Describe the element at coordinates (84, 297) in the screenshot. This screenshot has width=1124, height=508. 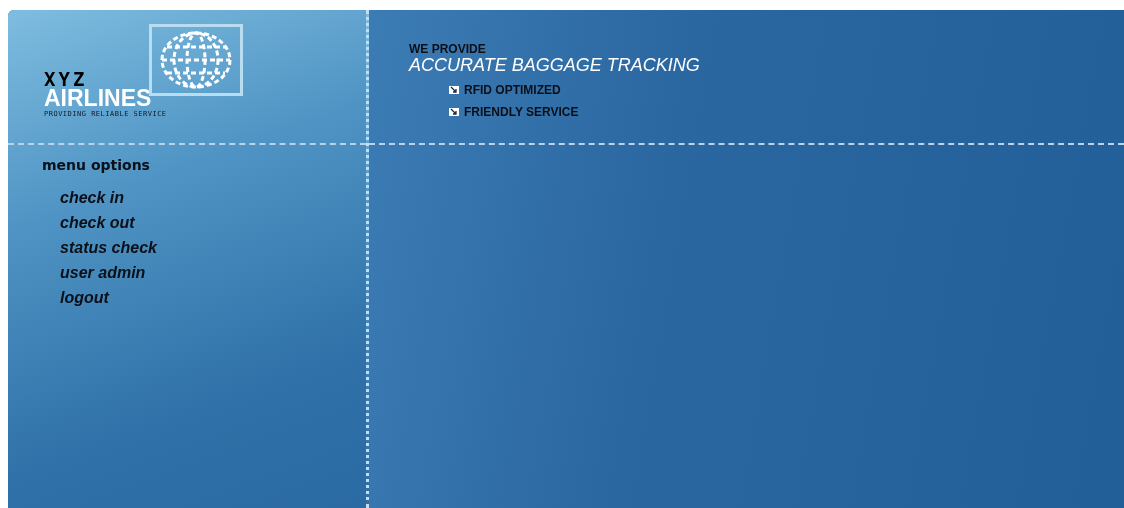
I see `menu-link: logout` at that location.